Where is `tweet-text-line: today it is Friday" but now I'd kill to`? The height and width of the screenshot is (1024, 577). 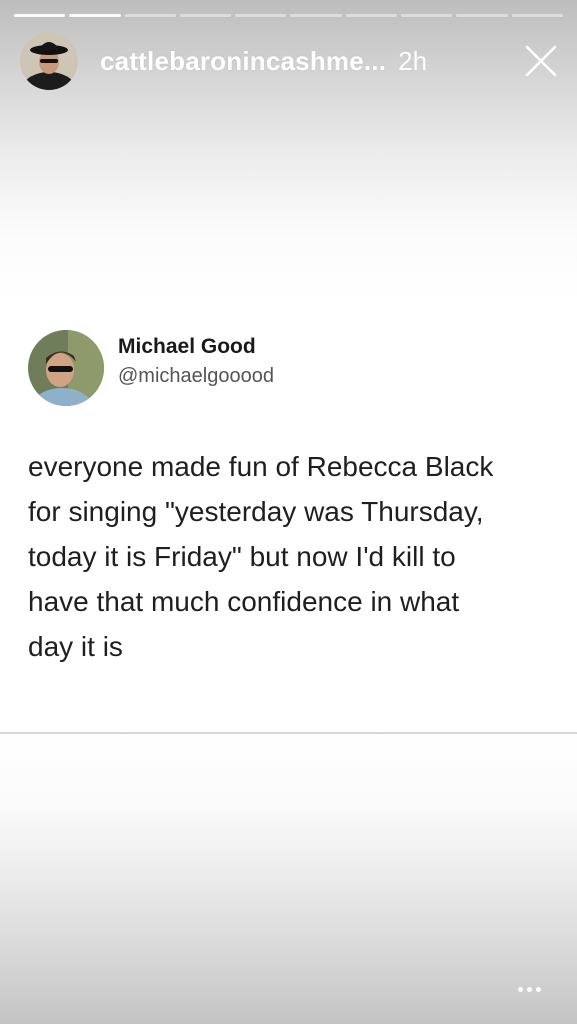
tweet-text-line: today it is Friday" but now I'd kill to is located at coordinates (242, 556).